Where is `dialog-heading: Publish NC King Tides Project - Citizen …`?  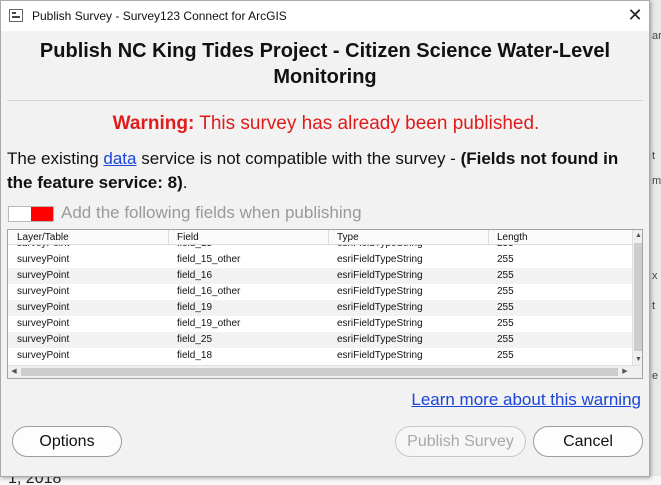
dialog-heading: Publish NC King Tides Project - Citizen … is located at coordinates (325, 64).